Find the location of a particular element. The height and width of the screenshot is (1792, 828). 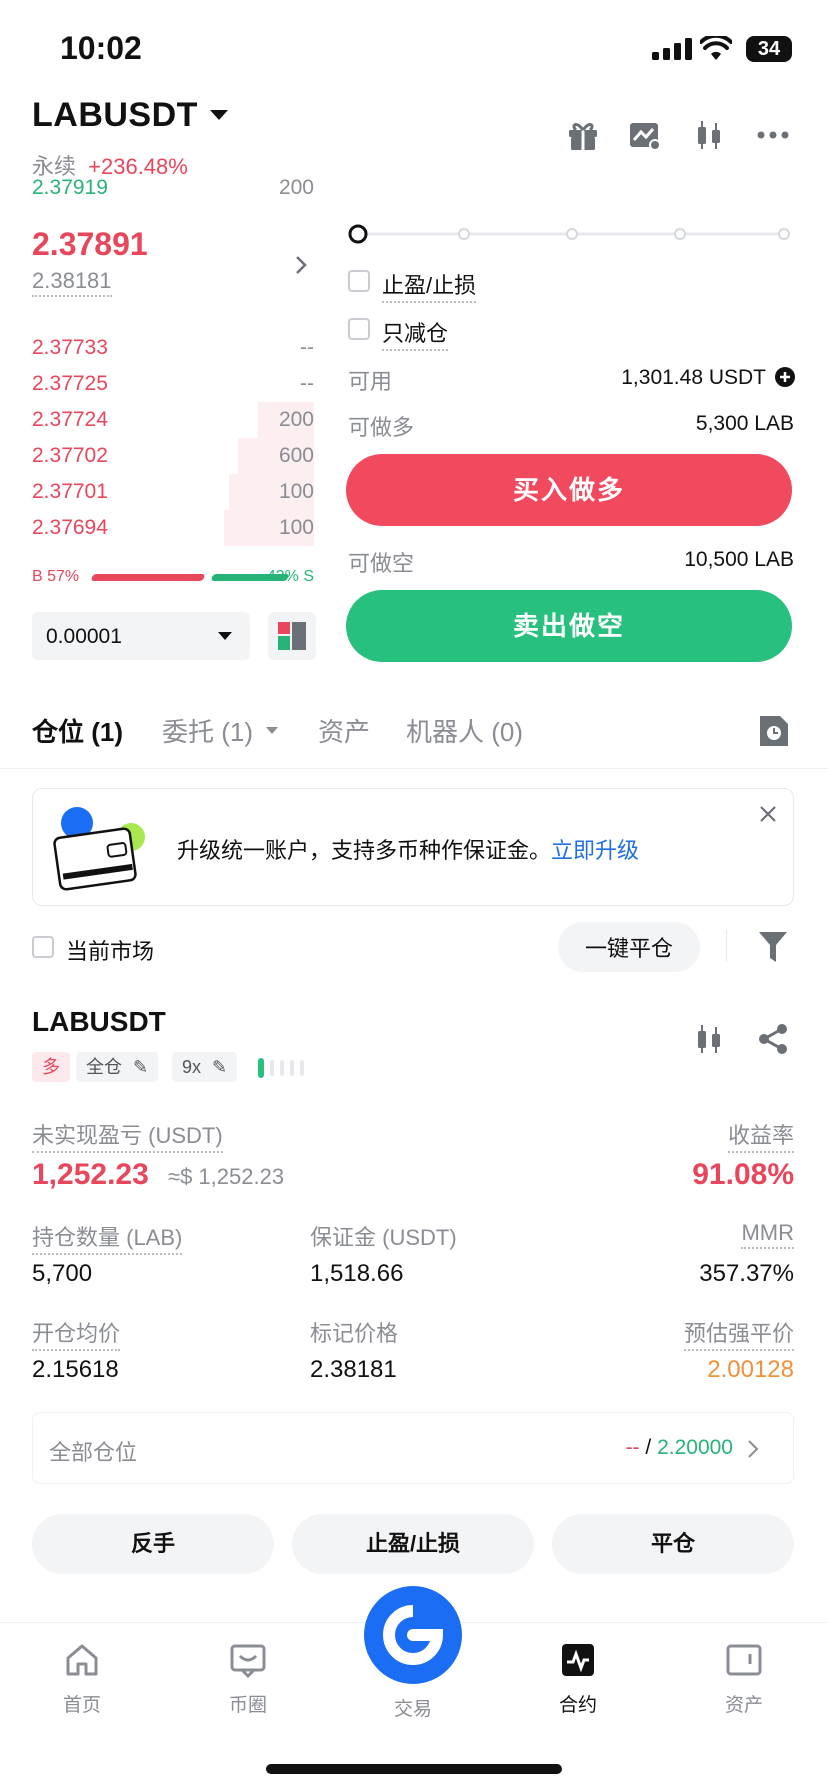

wallet-icon is located at coordinates (744, 1660).